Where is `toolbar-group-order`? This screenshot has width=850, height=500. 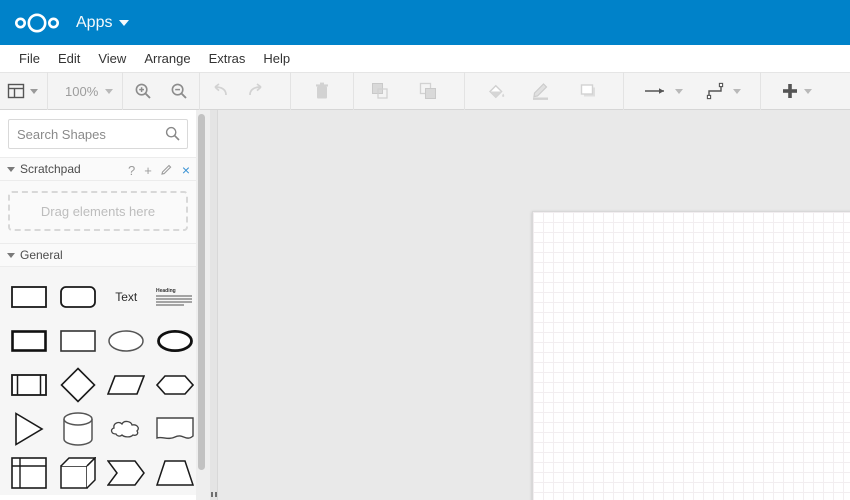 toolbar-group-order is located at coordinates (404, 91).